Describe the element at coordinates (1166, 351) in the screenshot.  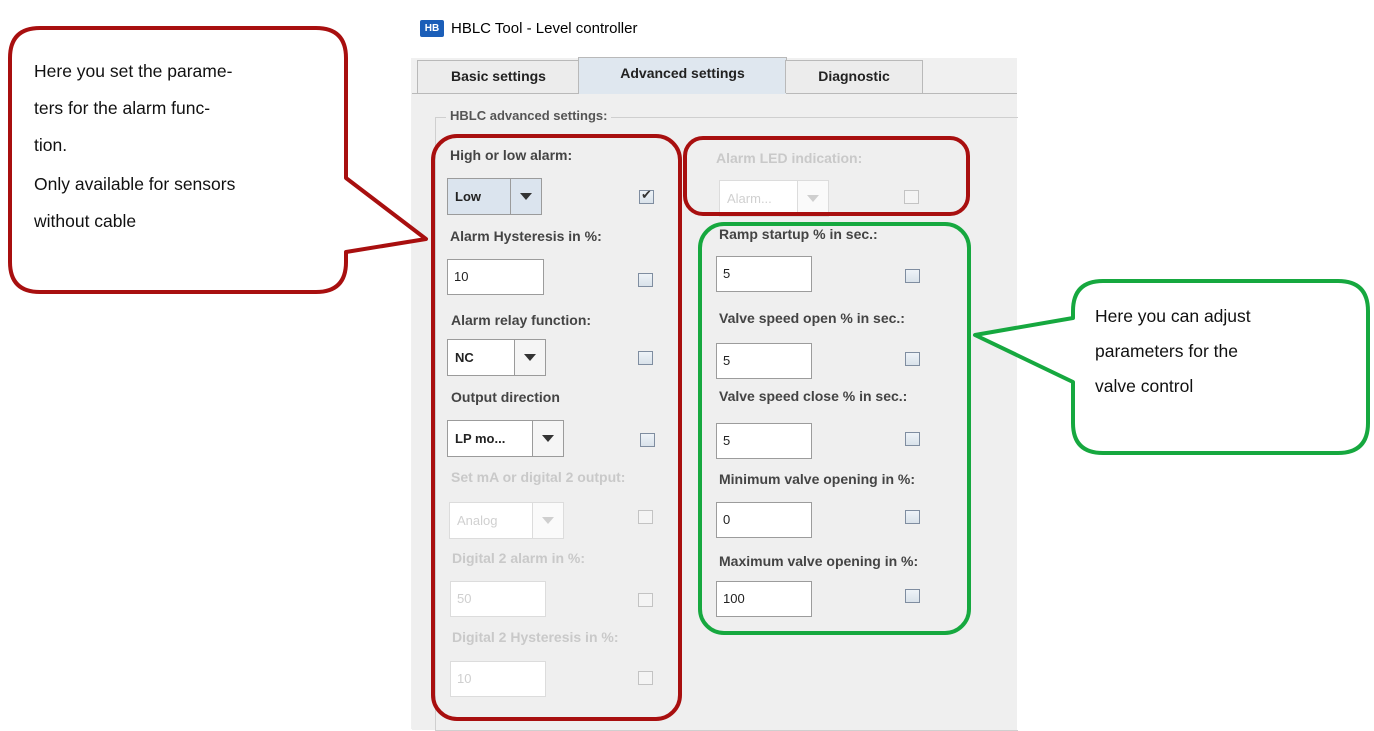
I see `right-callout-line: parameters for the` at that location.